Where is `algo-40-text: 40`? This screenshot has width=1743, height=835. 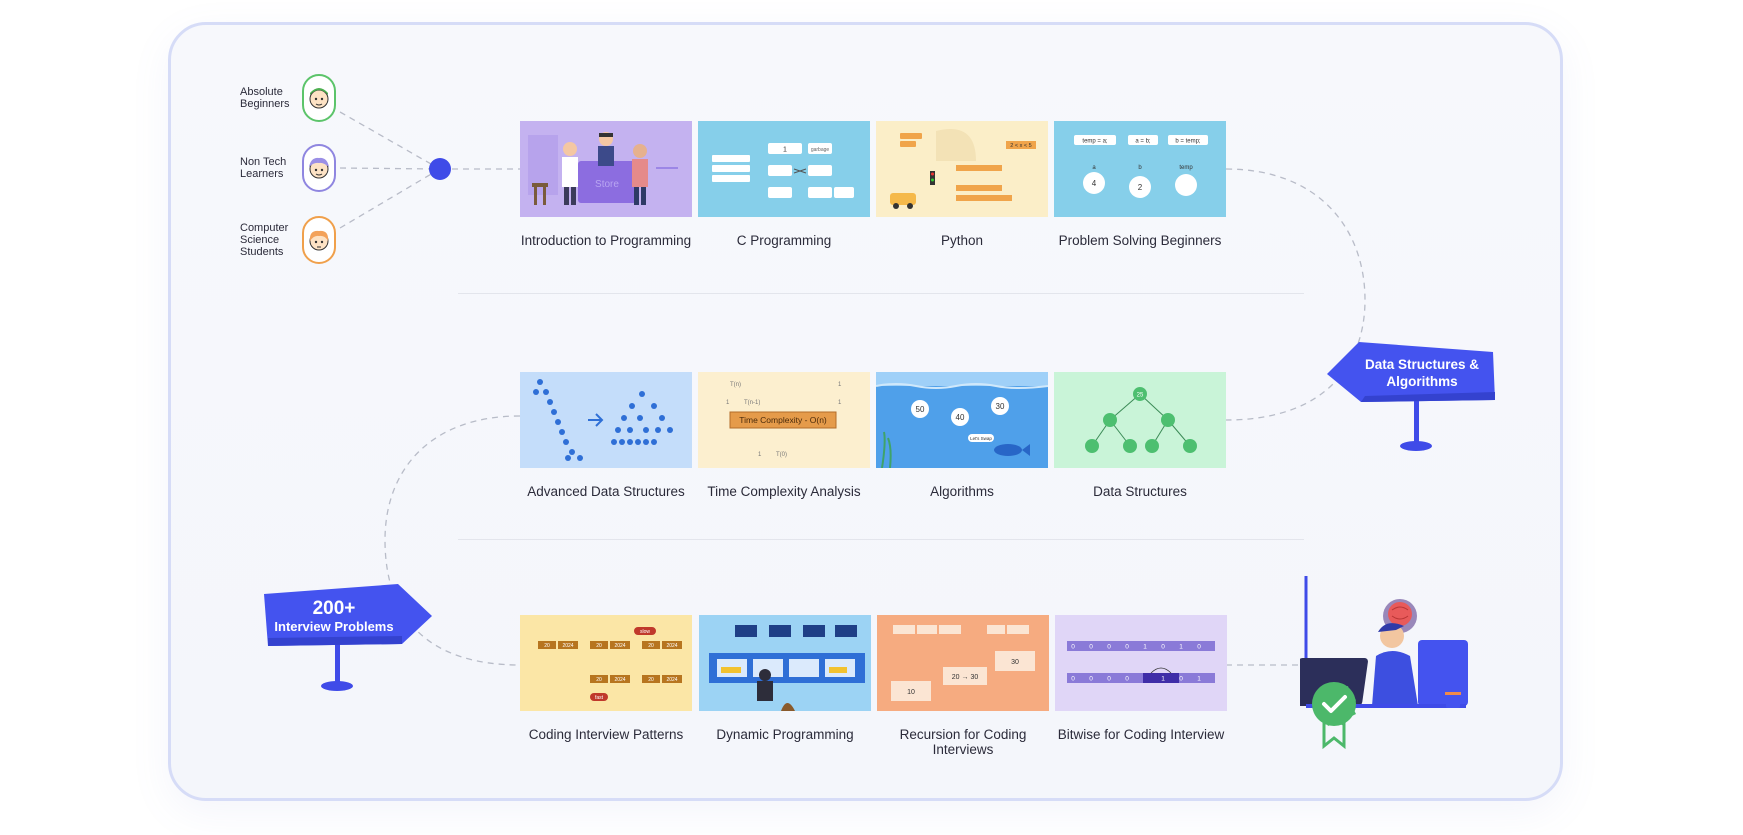 algo-40-text: 40 is located at coordinates (960, 417).